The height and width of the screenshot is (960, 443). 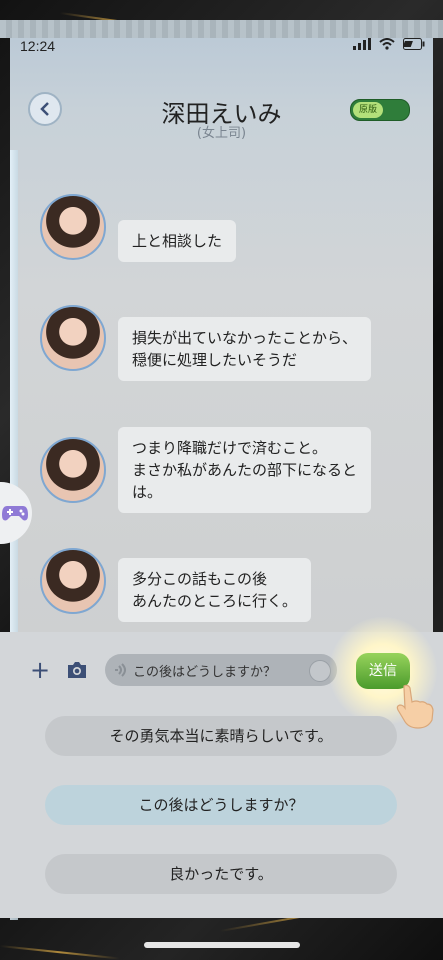 What do you see at coordinates (320, 671) in the screenshot?
I see `emoji-icon` at bounding box center [320, 671].